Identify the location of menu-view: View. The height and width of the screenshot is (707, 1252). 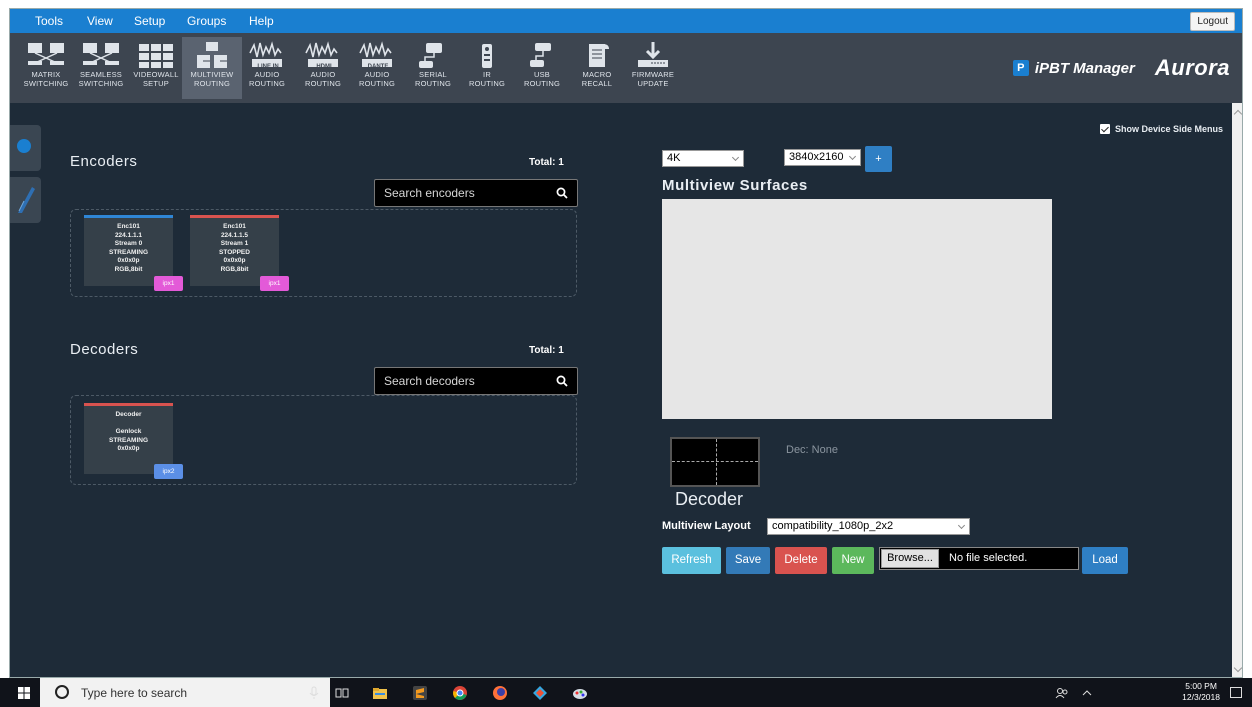
(100, 21).